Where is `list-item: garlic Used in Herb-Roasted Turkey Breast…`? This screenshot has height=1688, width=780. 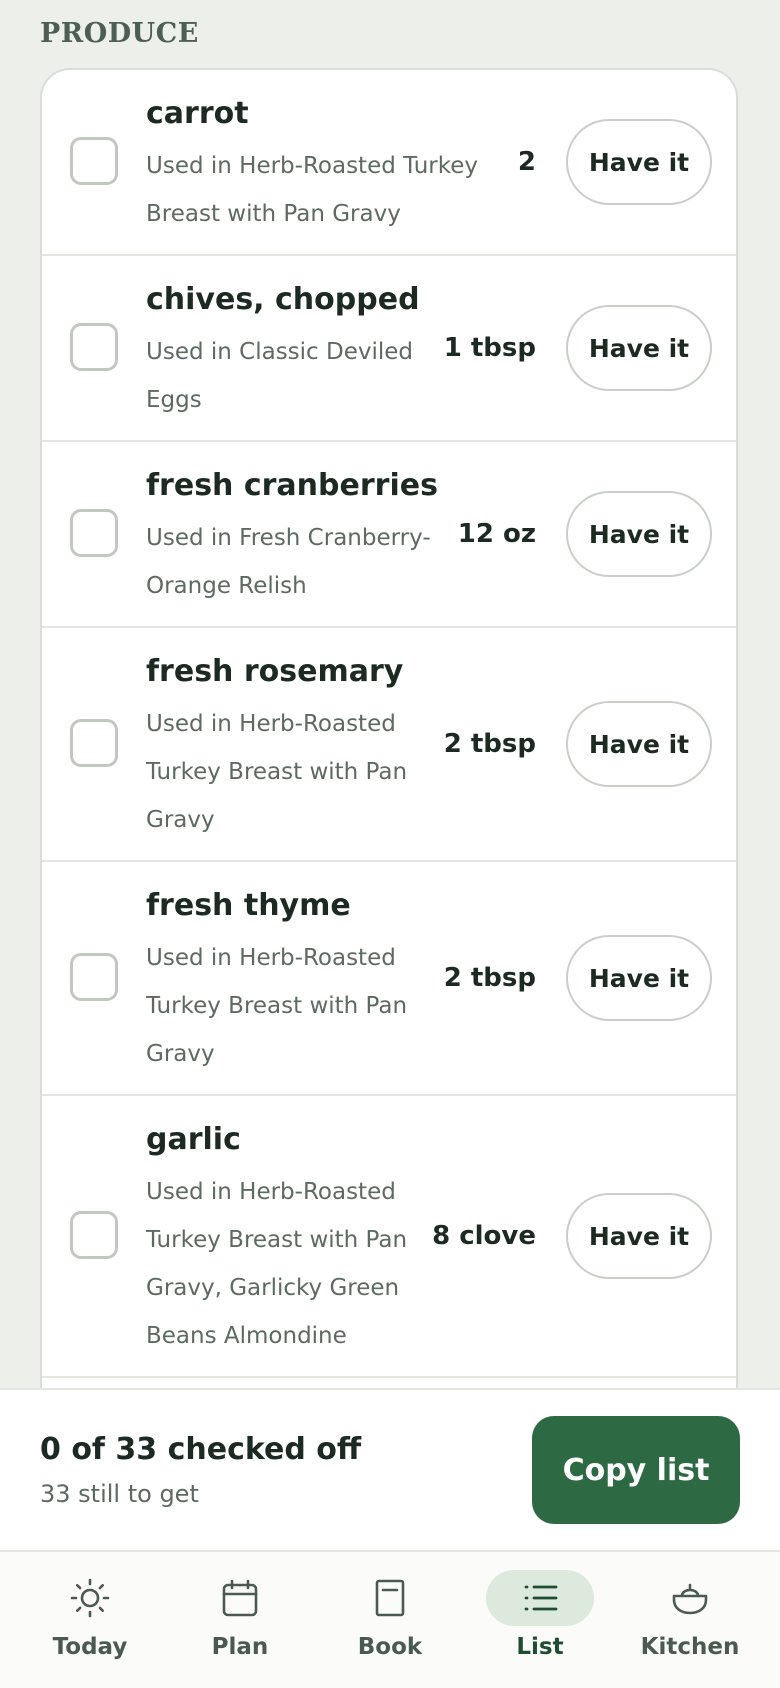 list-item: garlic Used in Herb-Roasted Turkey Breast… is located at coordinates (389, 1237).